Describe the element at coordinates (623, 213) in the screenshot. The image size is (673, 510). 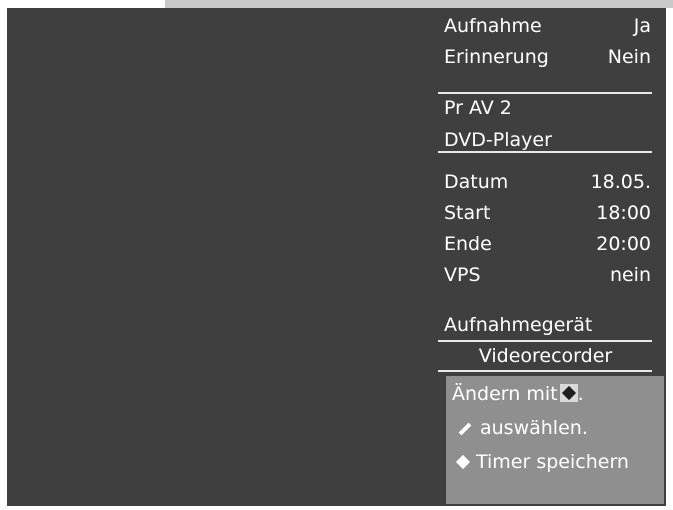
I see `start-value: 18:00` at that location.